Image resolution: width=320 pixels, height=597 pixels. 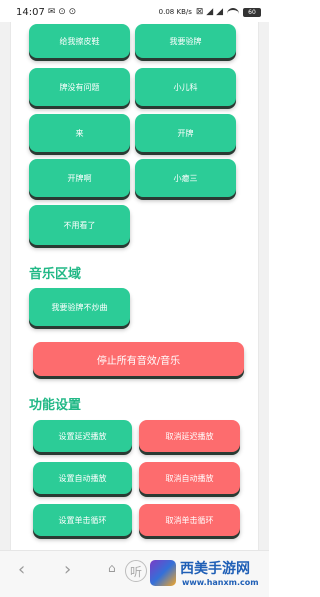 I want to click on set-delay-play-button: 设置延迟播放, so click(x=82, y=436).